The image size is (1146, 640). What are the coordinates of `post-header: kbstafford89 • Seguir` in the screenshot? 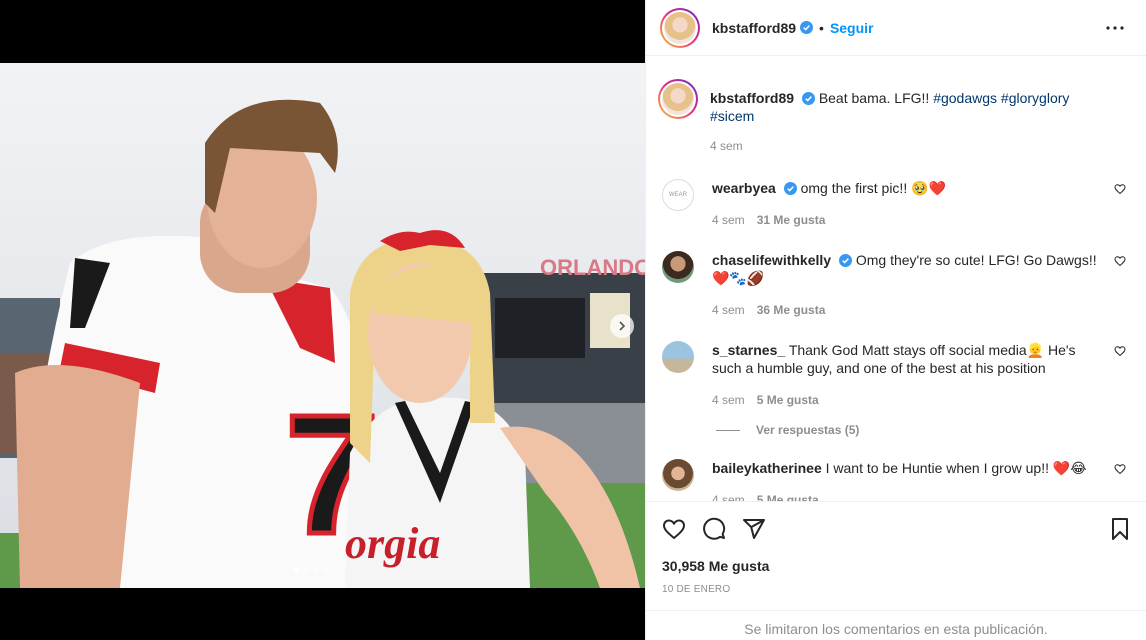 It's located at (896, 28).